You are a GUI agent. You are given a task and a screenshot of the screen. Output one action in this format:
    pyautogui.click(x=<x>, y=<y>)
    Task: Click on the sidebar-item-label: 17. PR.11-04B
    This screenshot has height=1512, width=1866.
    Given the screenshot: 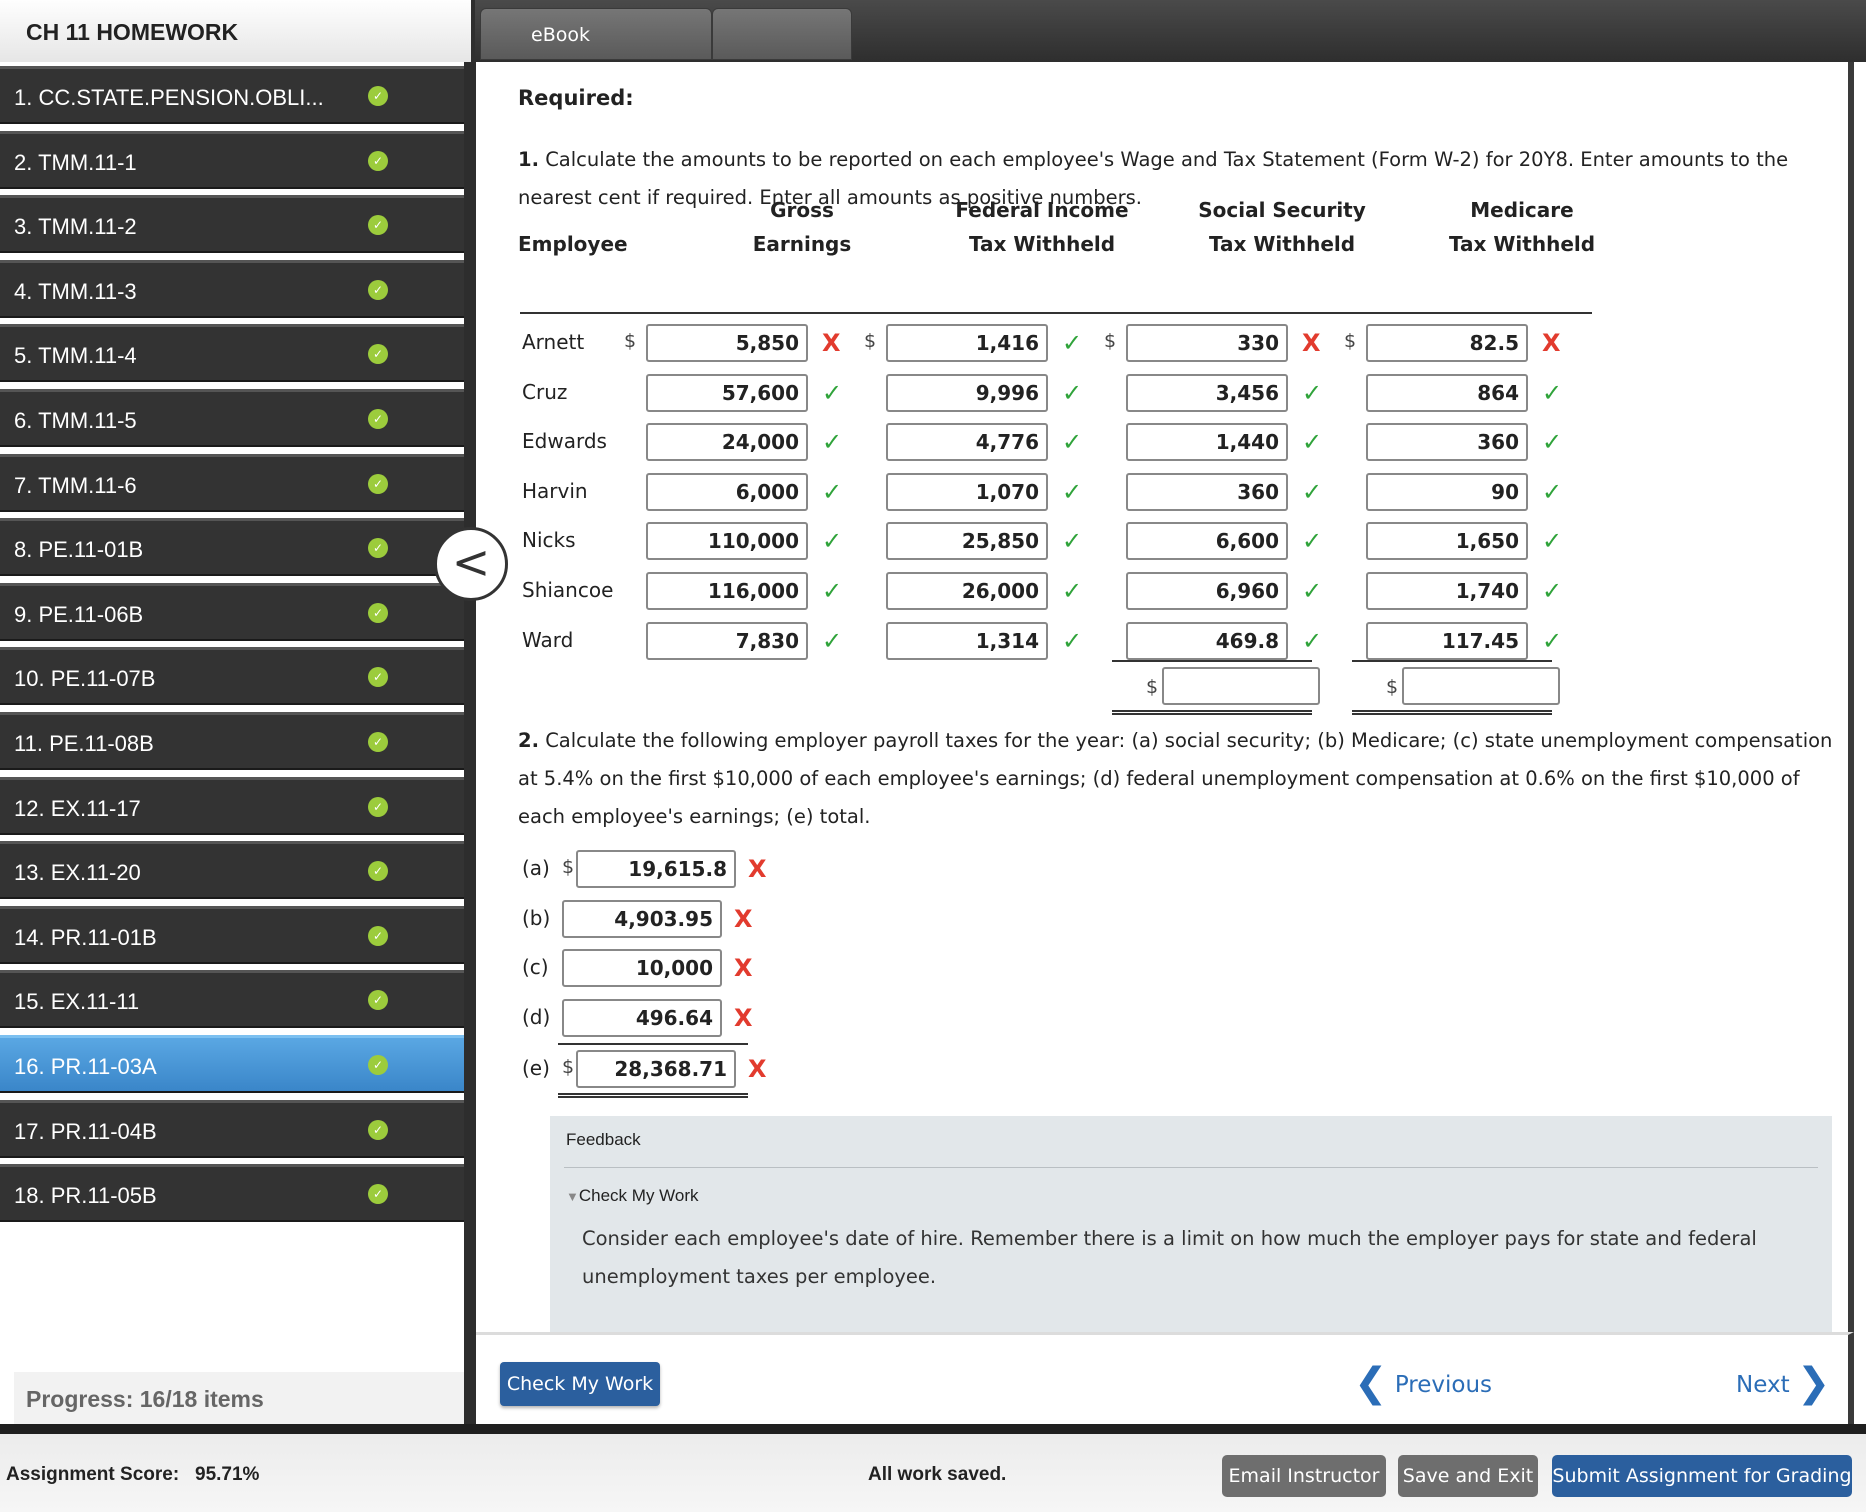 What is the action you would take?
    pyautogui.click(x=85, y=1131)
    